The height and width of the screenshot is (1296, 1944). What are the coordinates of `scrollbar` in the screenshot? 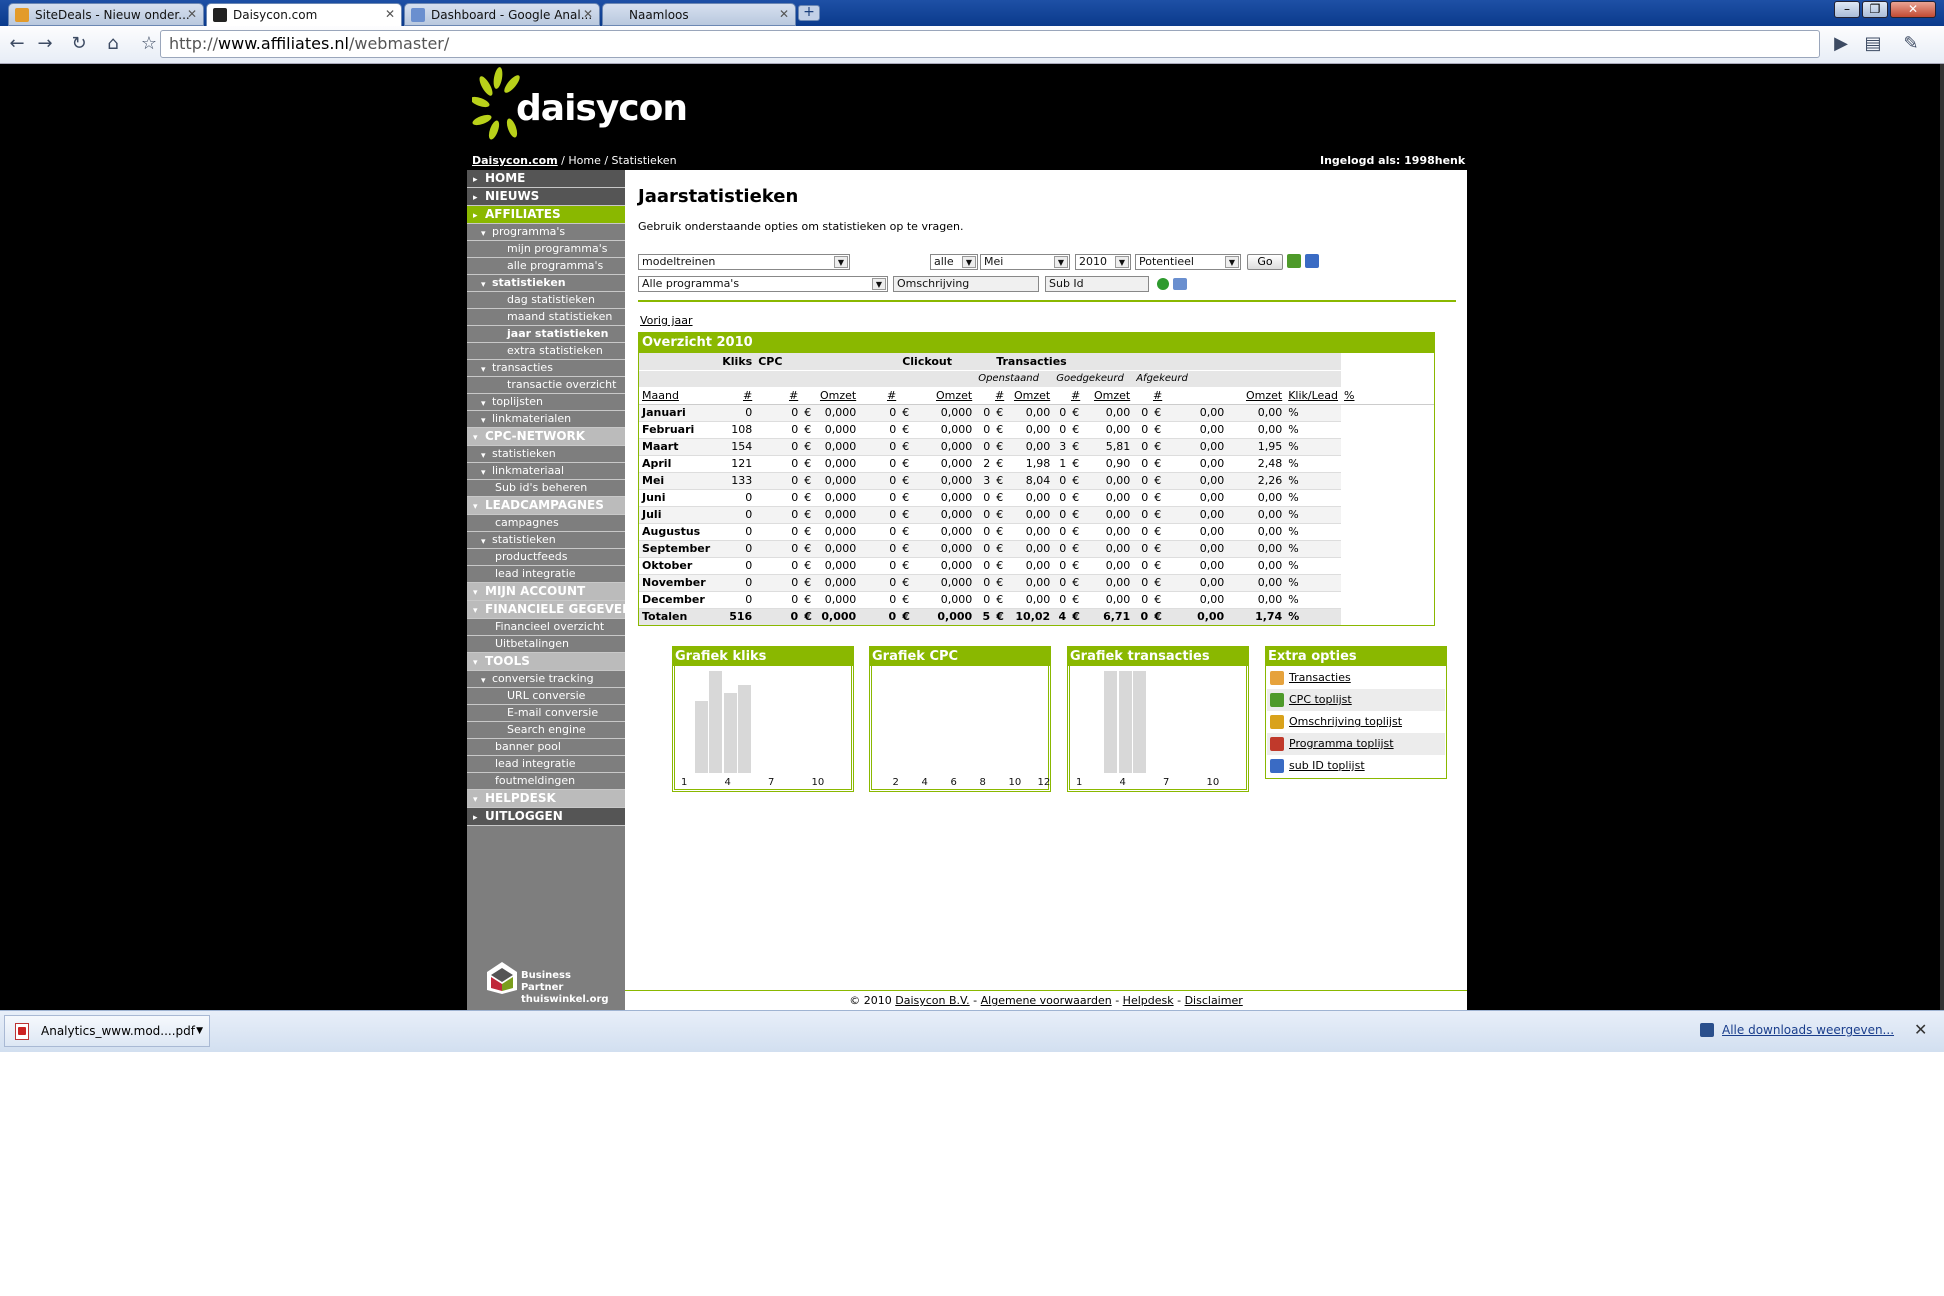 It's located at (1942, 537).